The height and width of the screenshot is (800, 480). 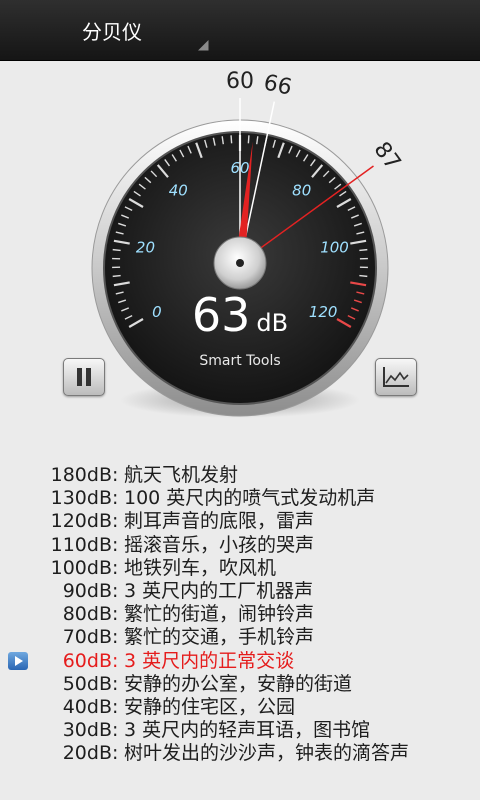 I want to click on dropdown-indicator-icon, so click(x=203, y=45).